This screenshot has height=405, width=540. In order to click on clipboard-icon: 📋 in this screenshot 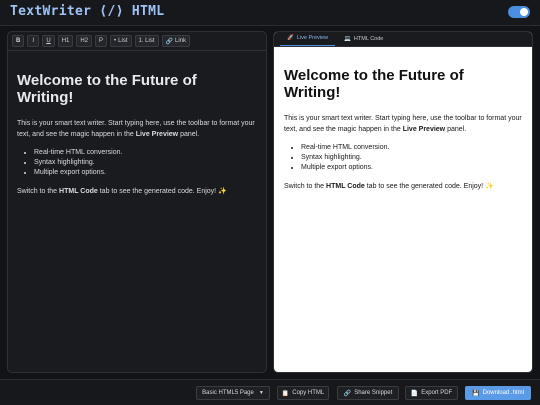, I will do `click(285, 393)`.